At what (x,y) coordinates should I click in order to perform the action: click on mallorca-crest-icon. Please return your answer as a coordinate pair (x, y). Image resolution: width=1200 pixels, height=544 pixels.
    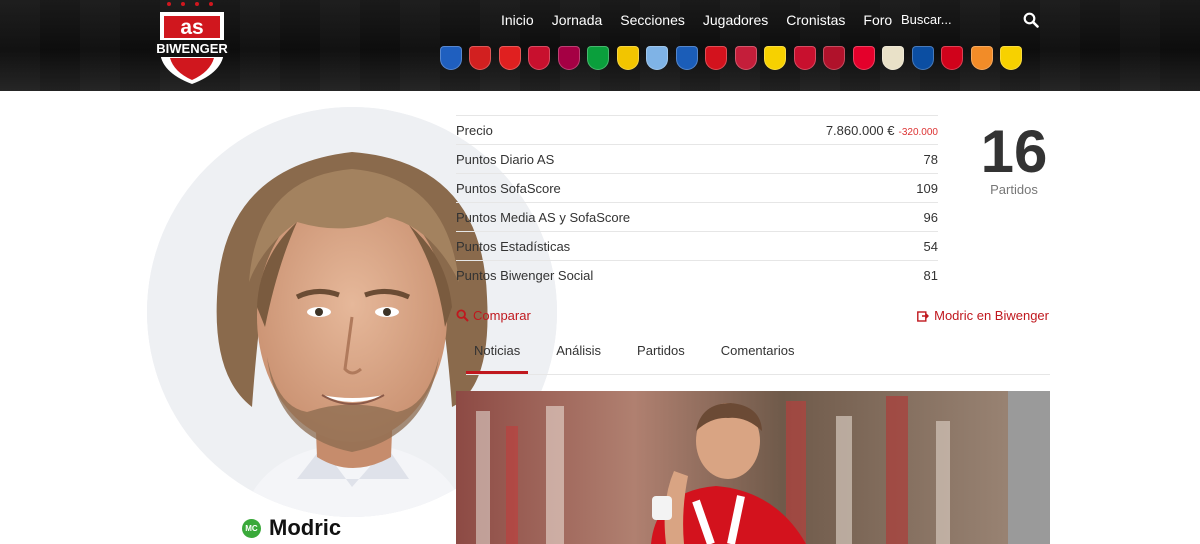
    Looking at the image, I should click on (804, 57).